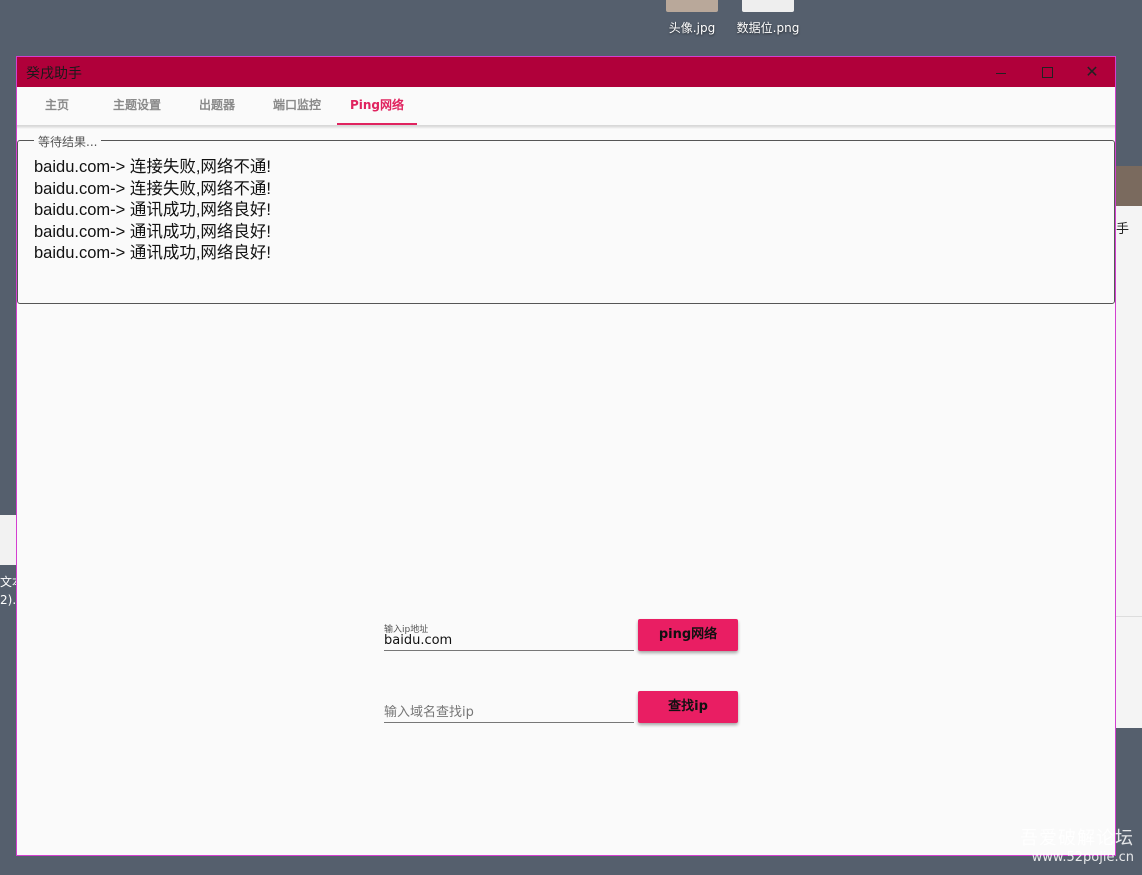  I want to click on tab-home: 主页, so click(57, 106).